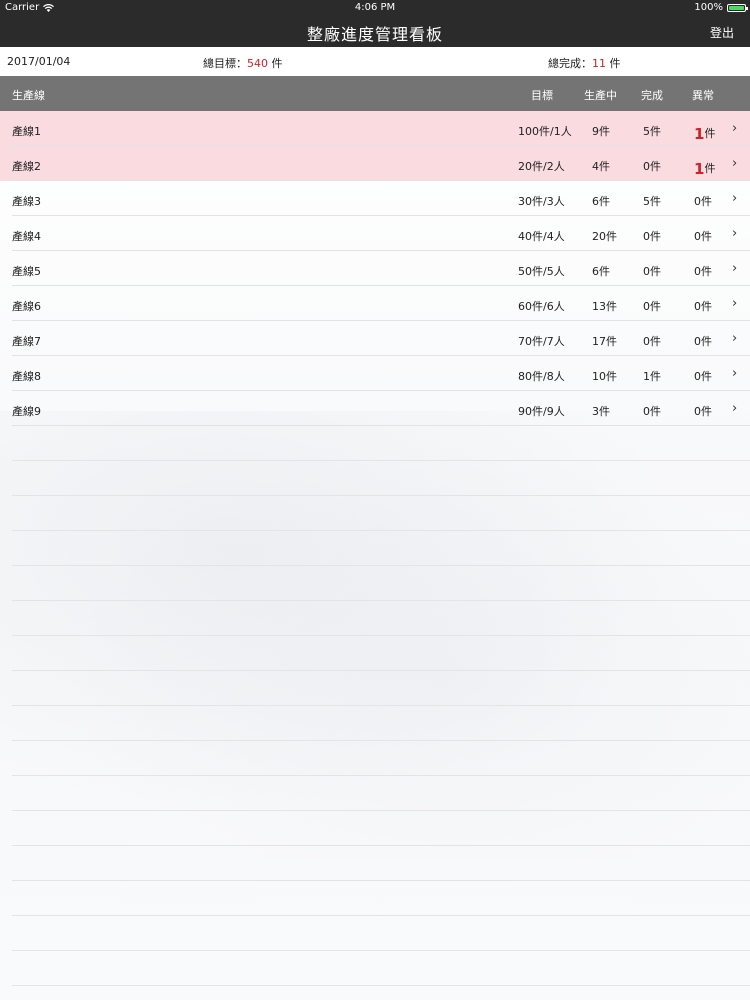 Image resolution: width=750 pixels, height=1000 pixels. I want to click on table-row: 產線9 90件/9人 3件 0件 0件 ›, so click(375, 408).